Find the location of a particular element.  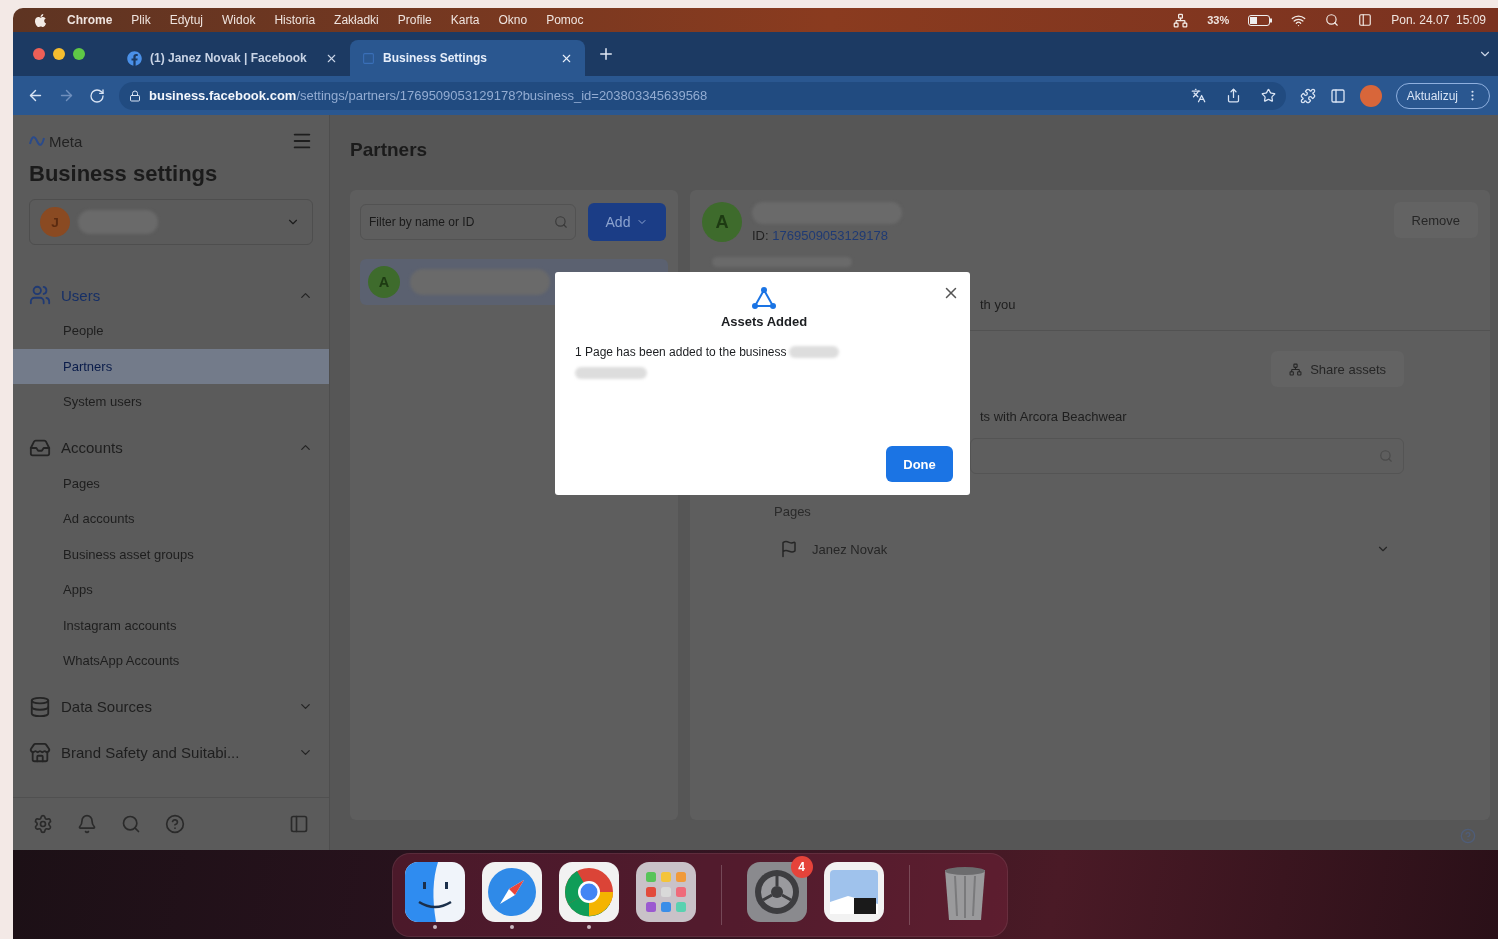

control-center-icon is located at coordinates (1365, 20).